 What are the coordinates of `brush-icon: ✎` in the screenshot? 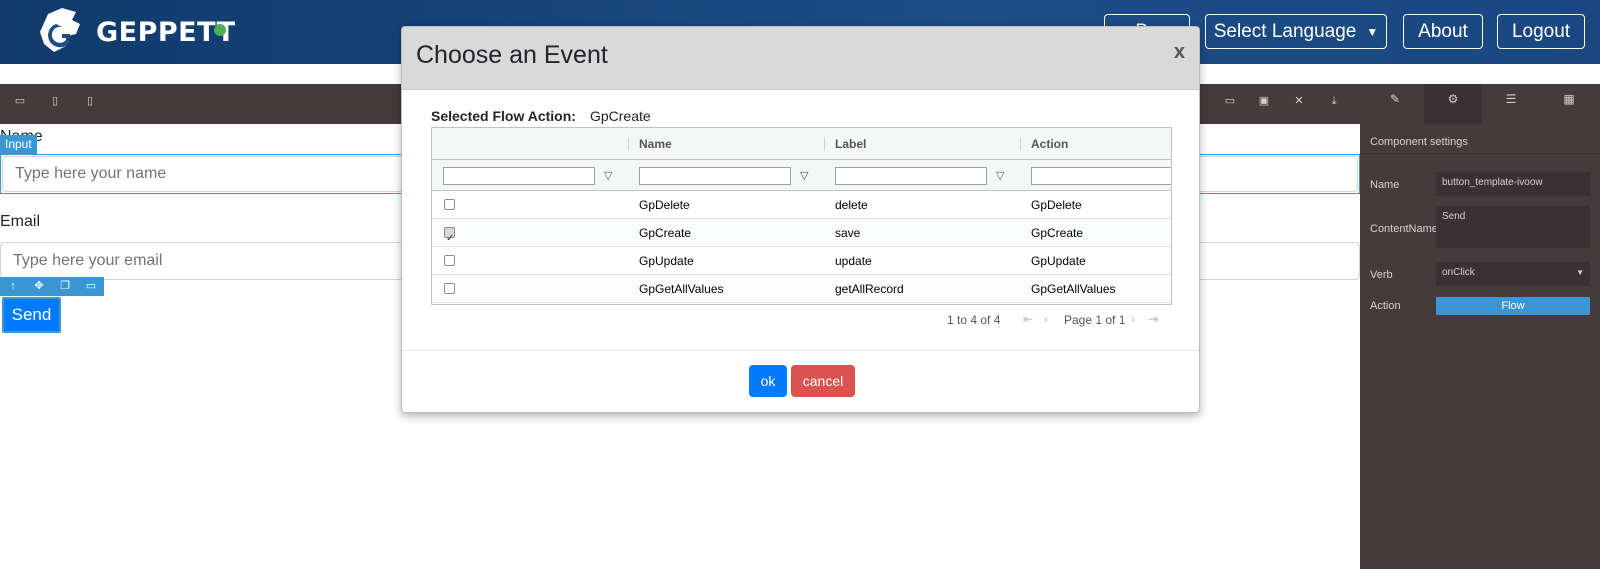 It's located at (1395, 104).